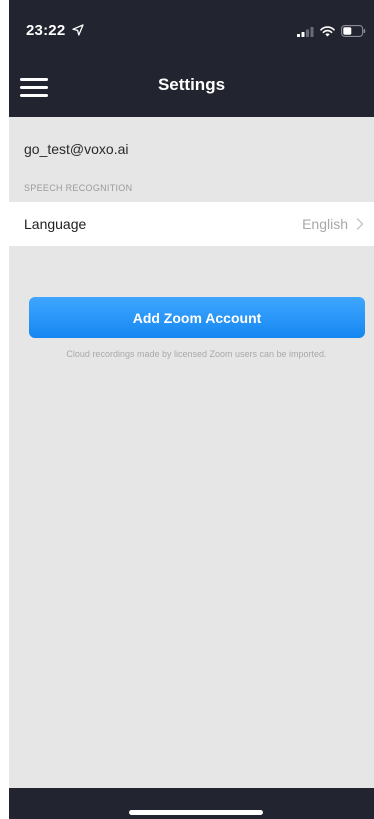 Image resolution: width=374 pixels, height=819 pixels. I want to click on signal-icon, so click(305, 31).